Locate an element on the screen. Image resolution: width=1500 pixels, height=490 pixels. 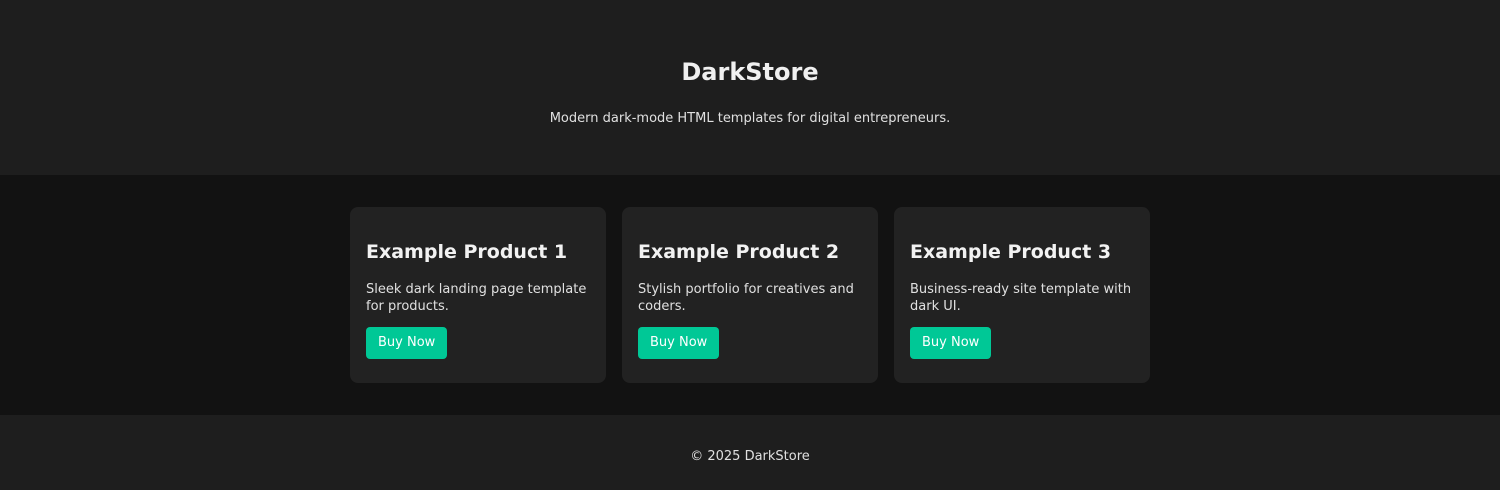
site-title: DarkStore is located at coordinates (750, 72).